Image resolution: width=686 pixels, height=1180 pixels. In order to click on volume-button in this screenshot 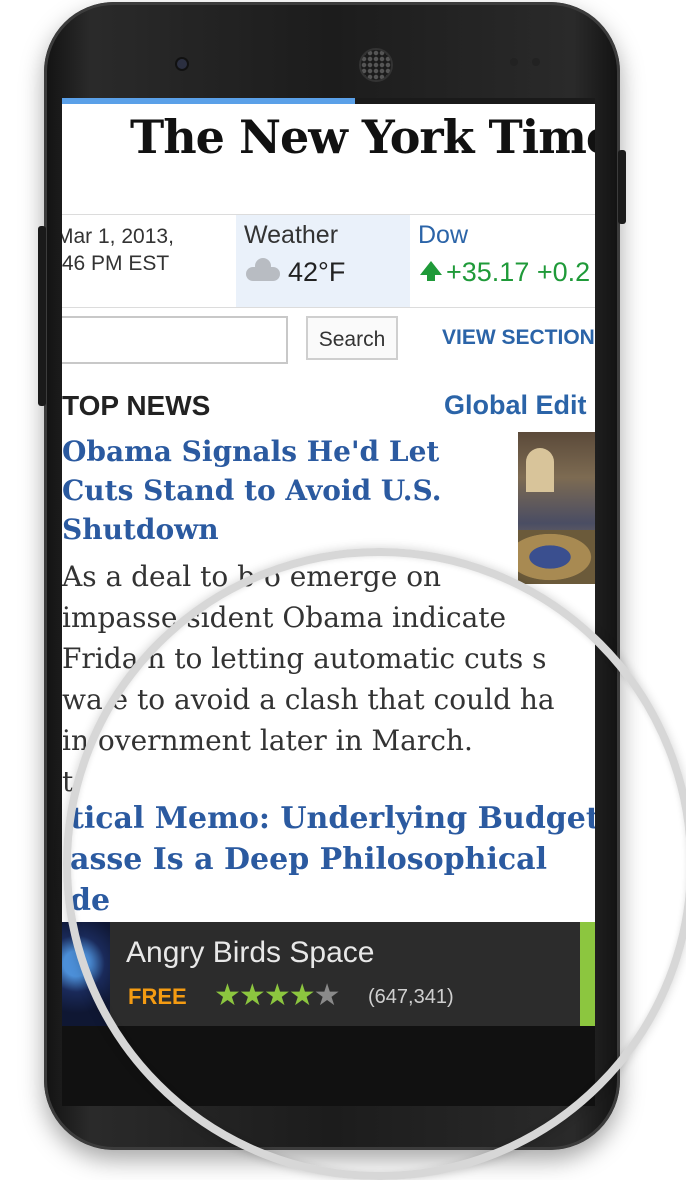, I will do `click(42, 316)`.